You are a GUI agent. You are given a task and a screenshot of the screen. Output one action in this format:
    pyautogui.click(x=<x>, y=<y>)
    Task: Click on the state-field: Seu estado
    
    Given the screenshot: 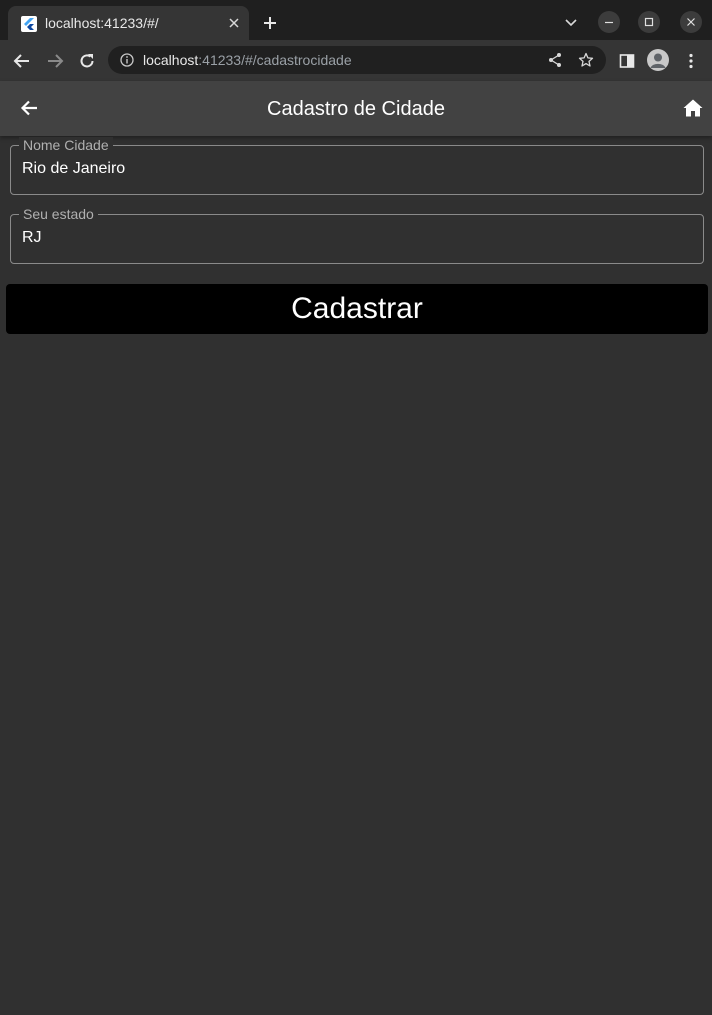 What is the action you would take?
    pyautogui.click(x=357, y=235)
    